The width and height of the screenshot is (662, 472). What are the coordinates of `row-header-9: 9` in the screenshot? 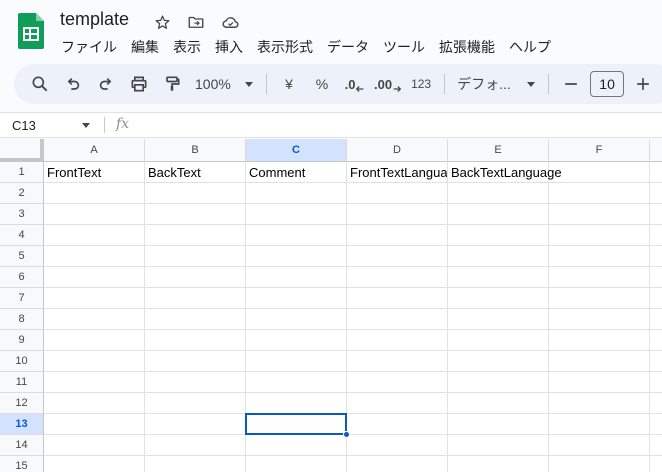 It's located at (22, 340).